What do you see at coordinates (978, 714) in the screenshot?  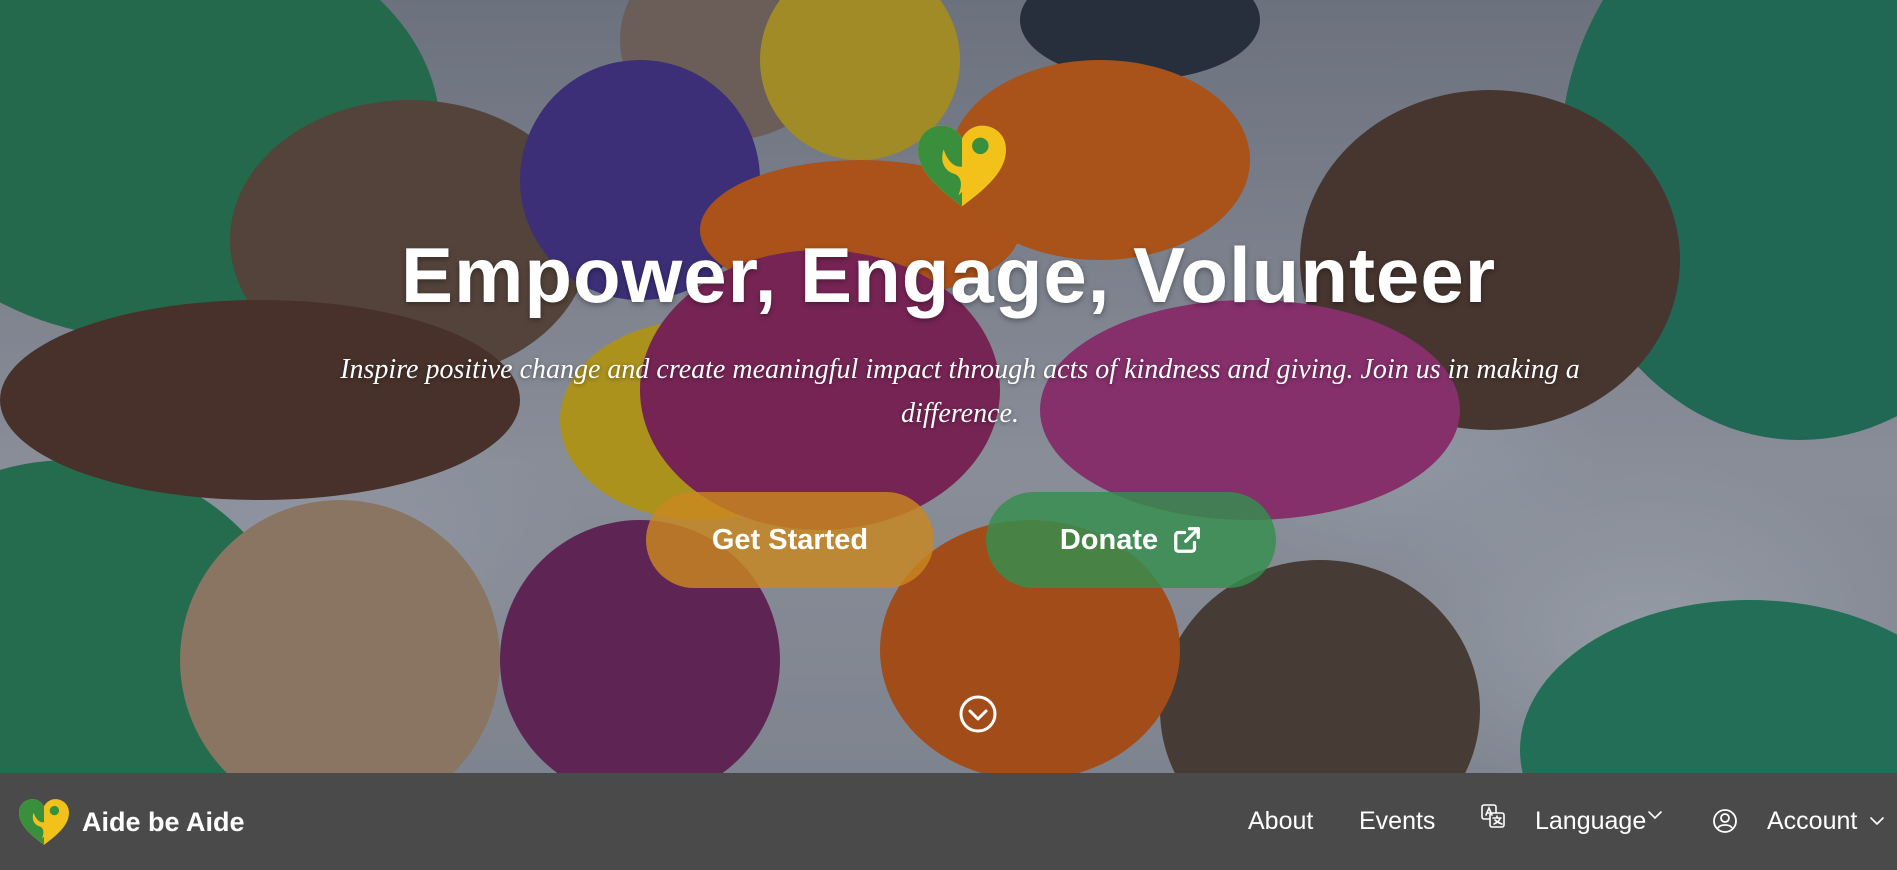 I see `chevron-down-circle-icon` at bounding box center [978, 714].